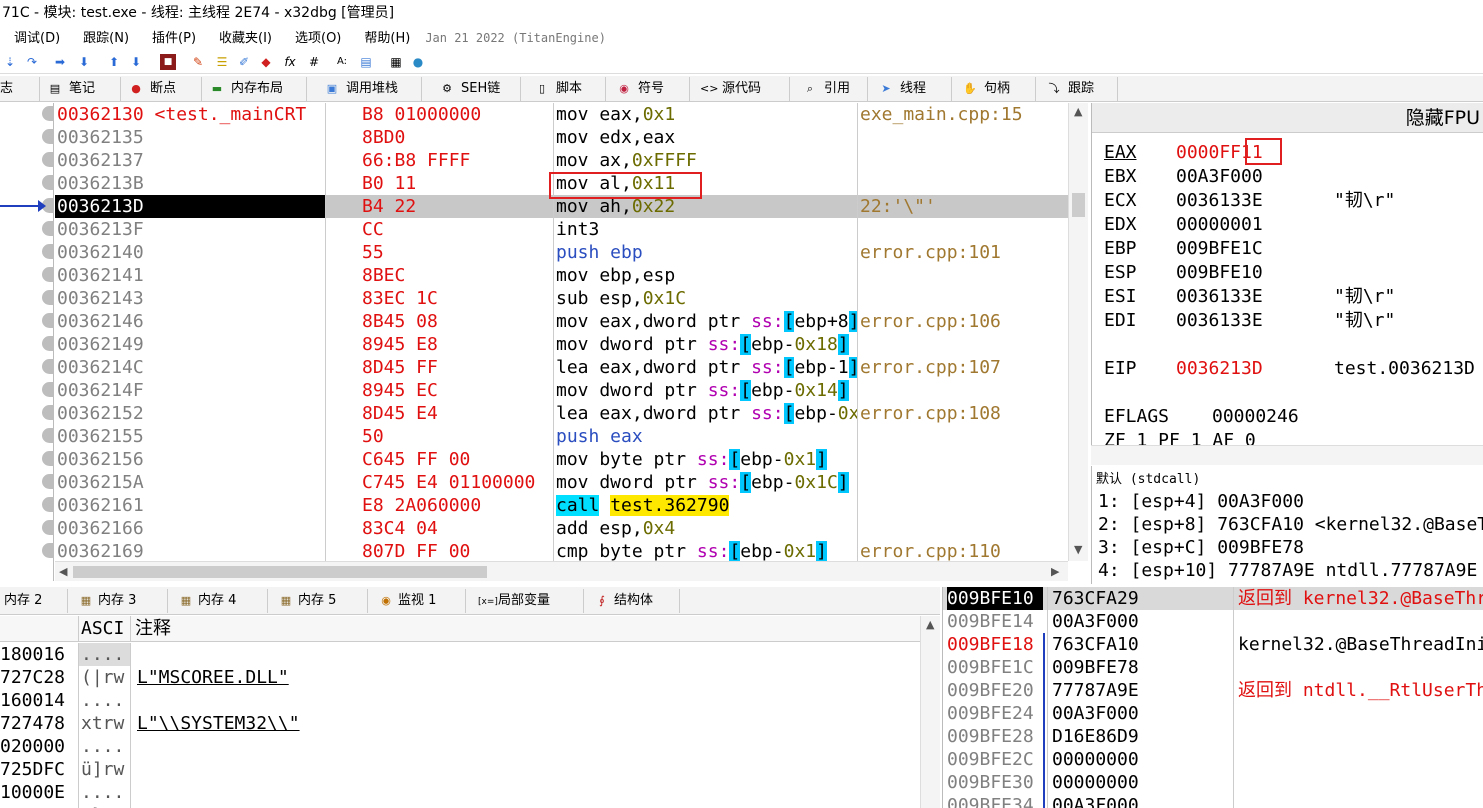 The width and height of the screenshot is (1483, 808). I want to click on chevron-right-icon: ▶, so click(1055, 571).